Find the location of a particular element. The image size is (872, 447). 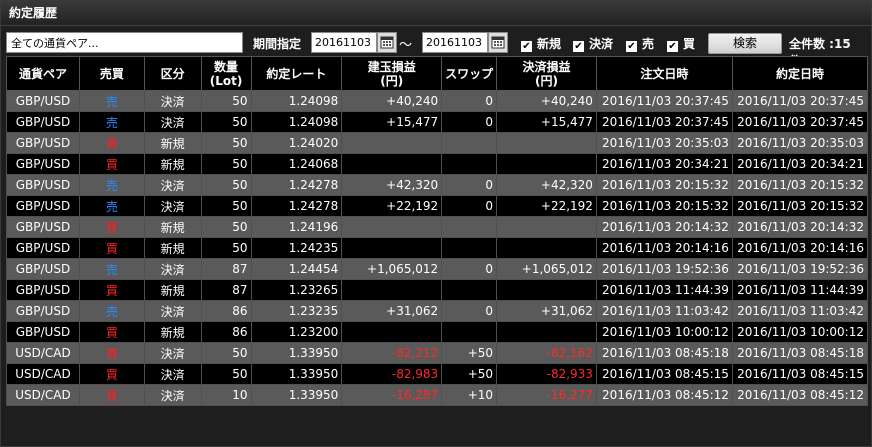

col-header: 約定レート is located at coordinates (296, 73).